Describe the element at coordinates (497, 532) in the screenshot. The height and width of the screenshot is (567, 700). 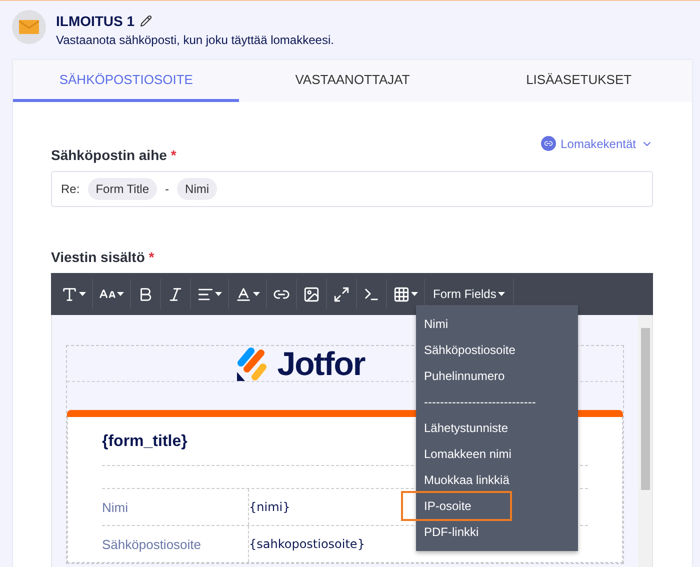
I see `menu-item: PDF-linkki` at that location.